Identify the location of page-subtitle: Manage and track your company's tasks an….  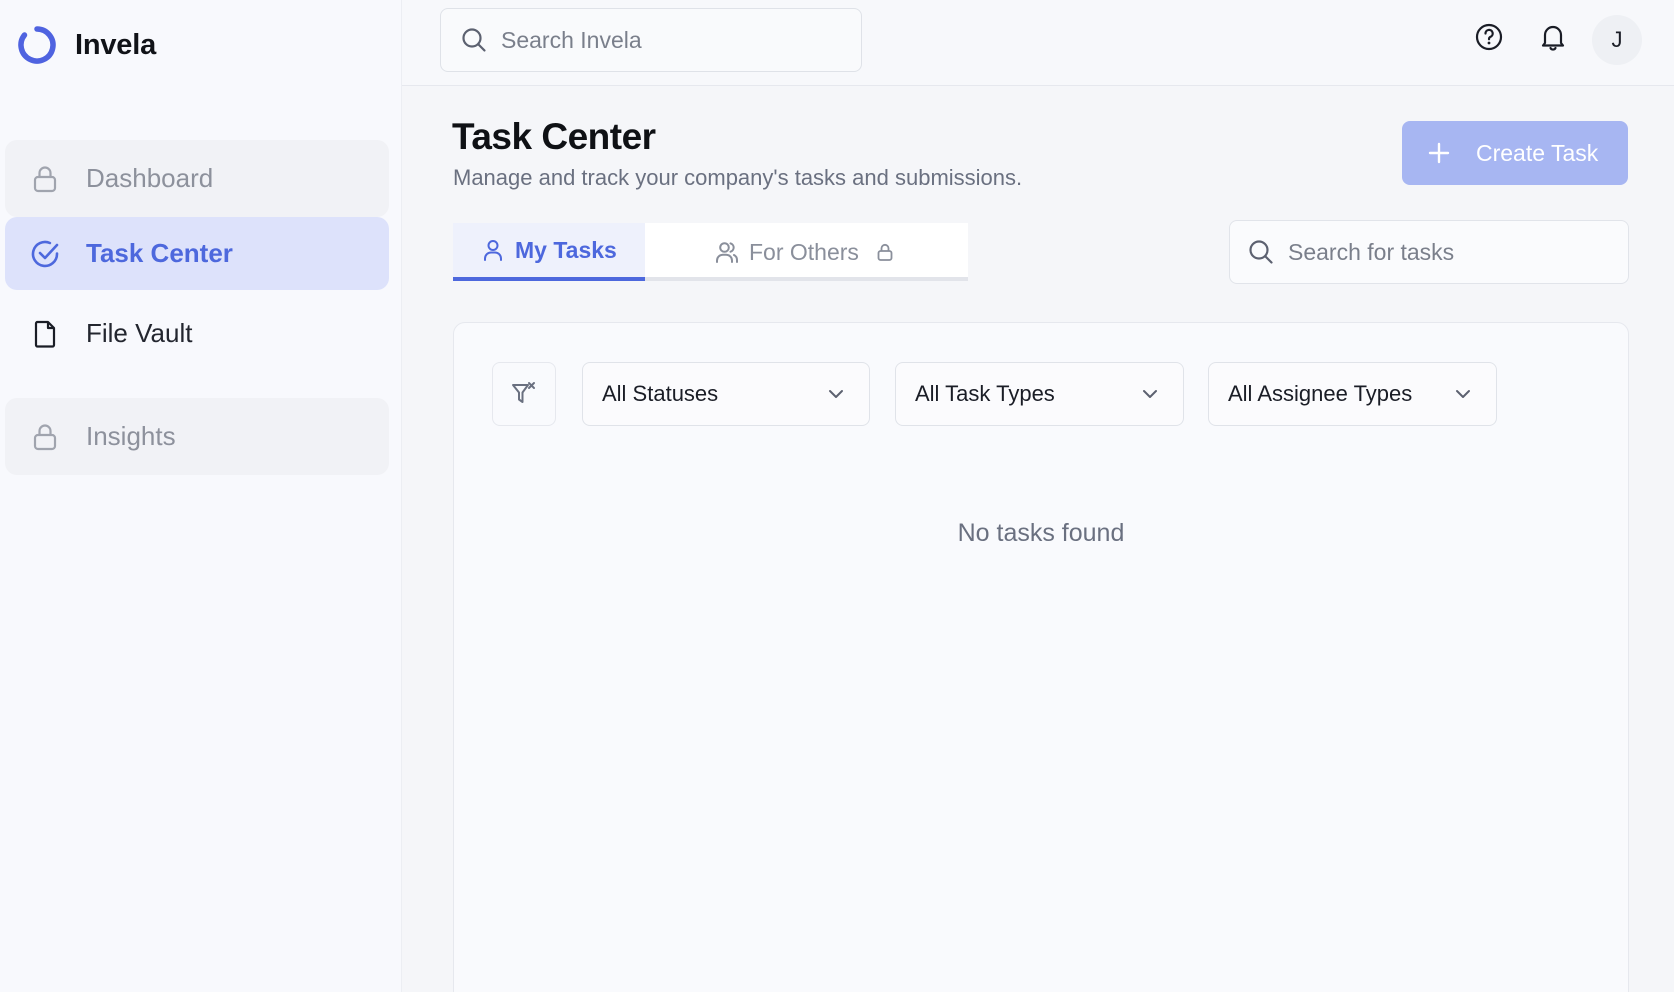
(738, 177).